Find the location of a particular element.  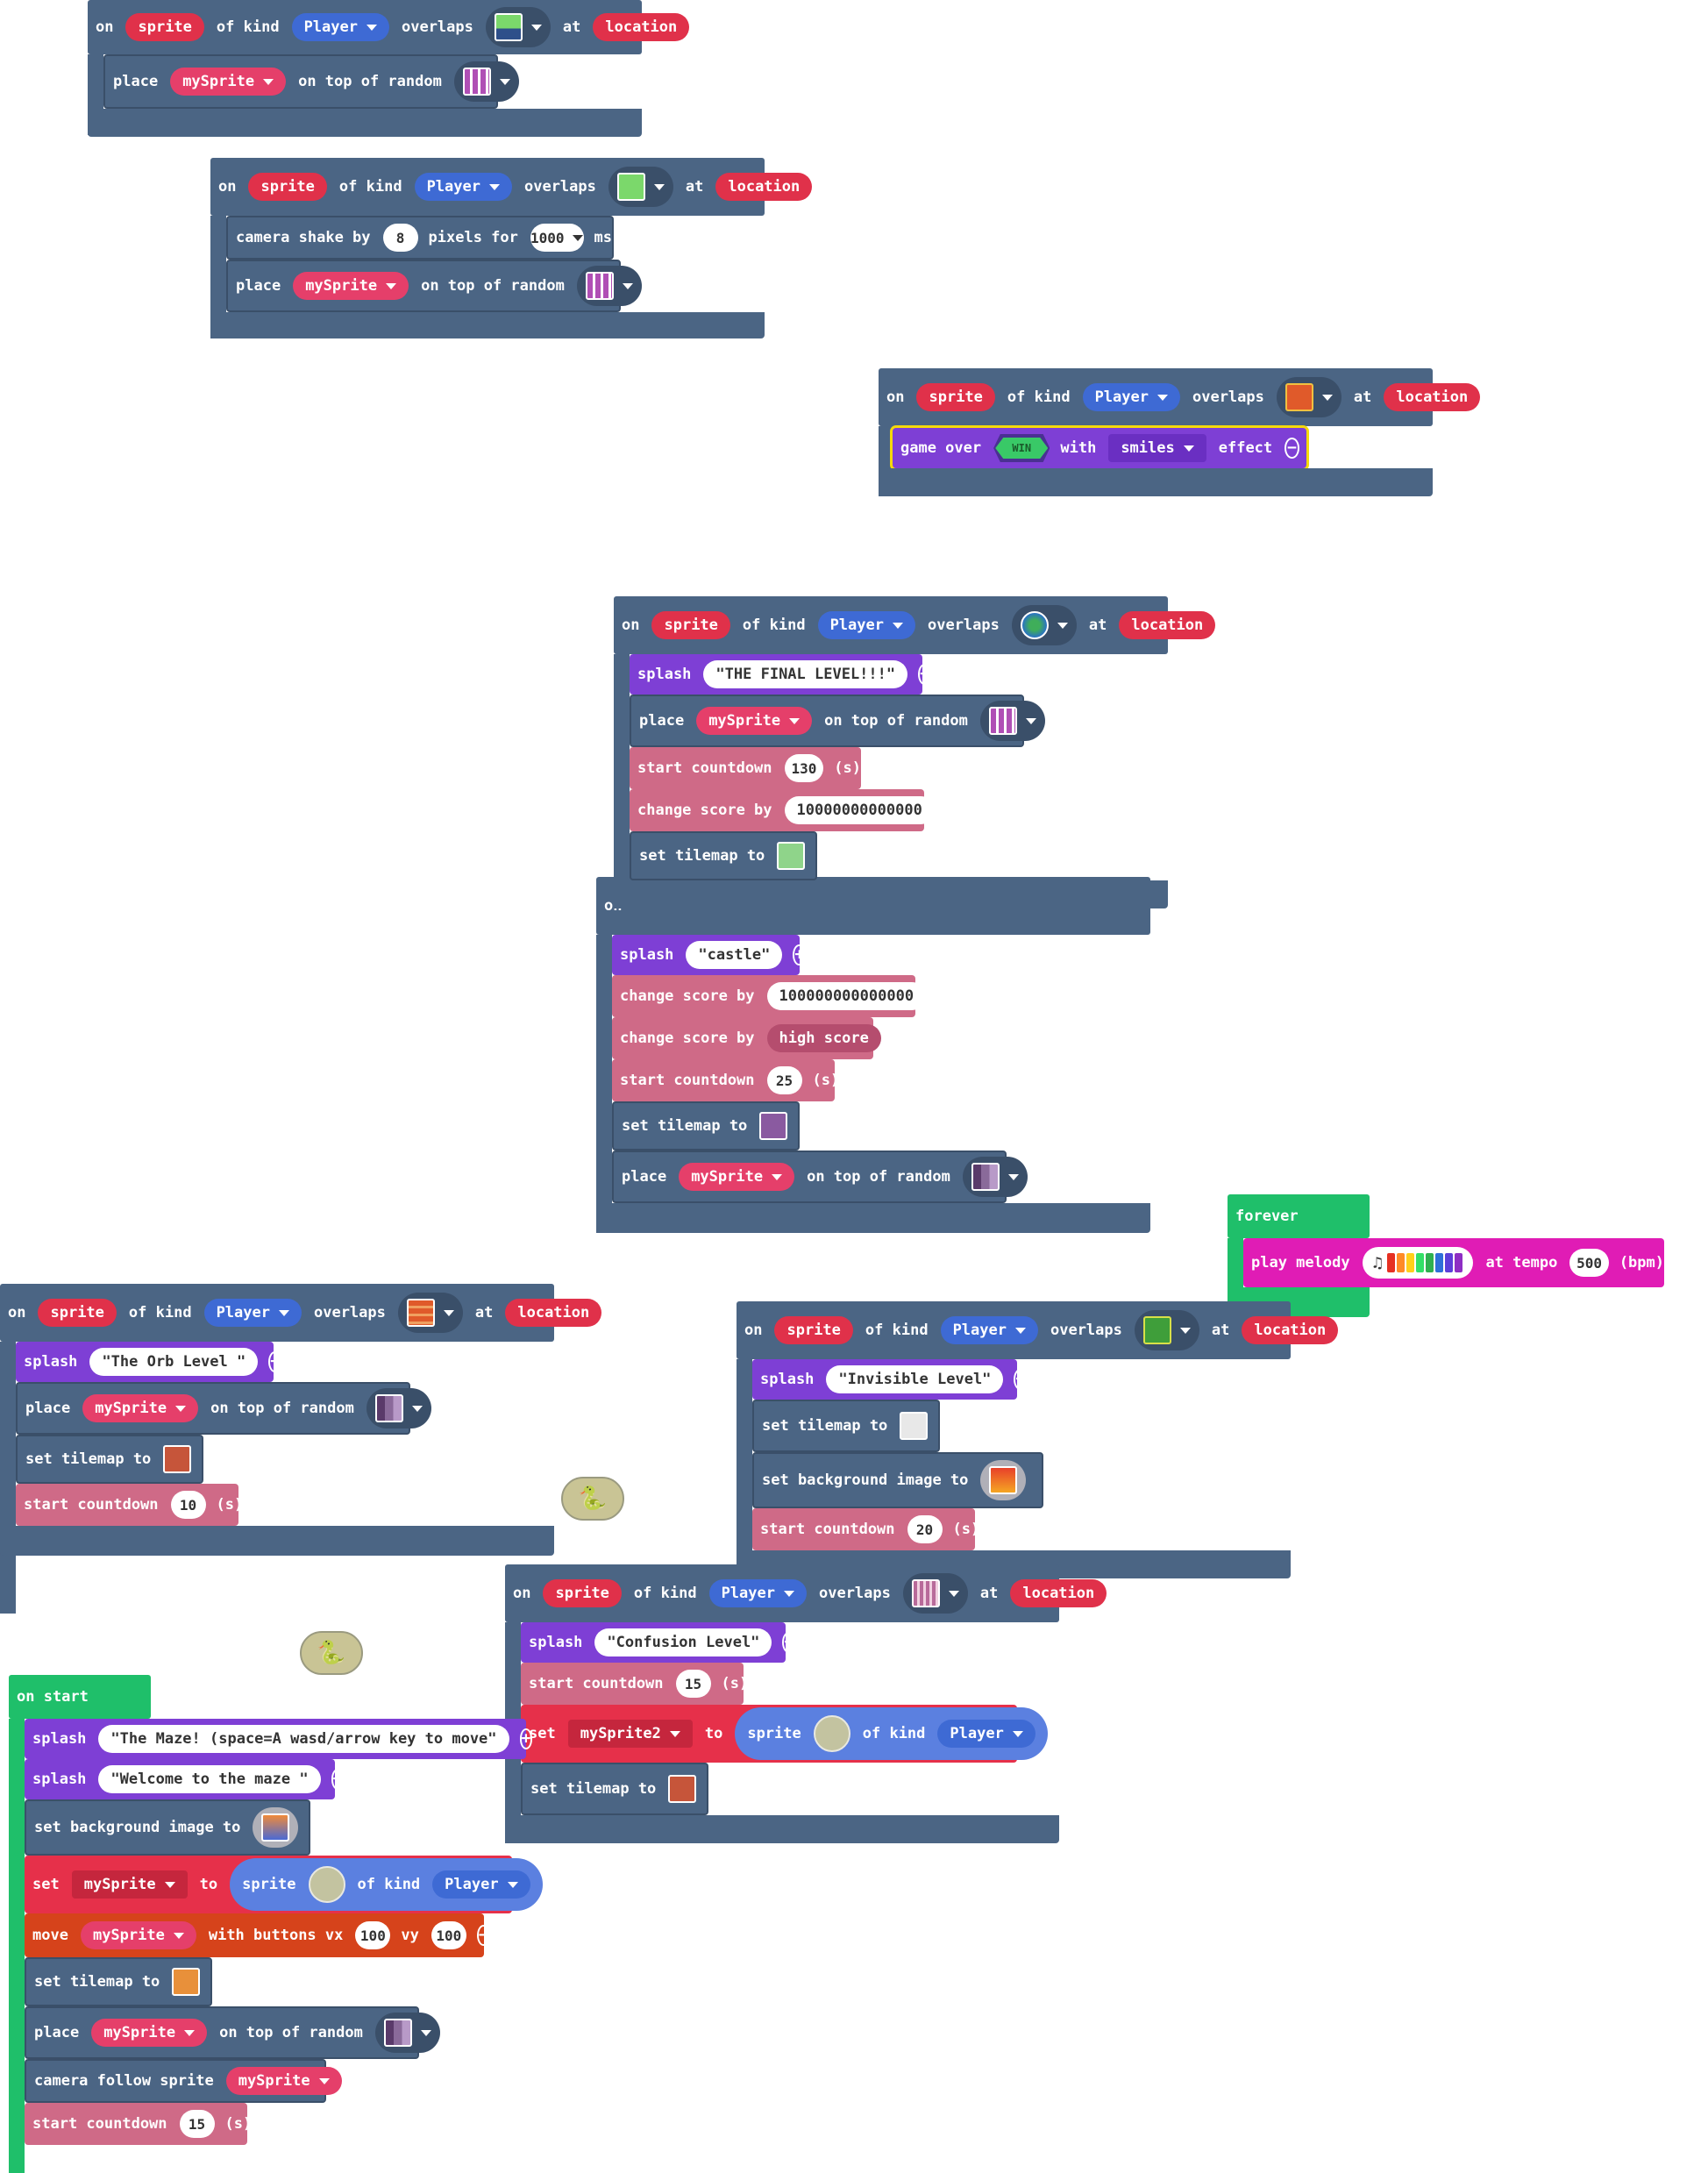

splash-text-input: "Welcome to the maze " is located at coordinates (209, 1779).